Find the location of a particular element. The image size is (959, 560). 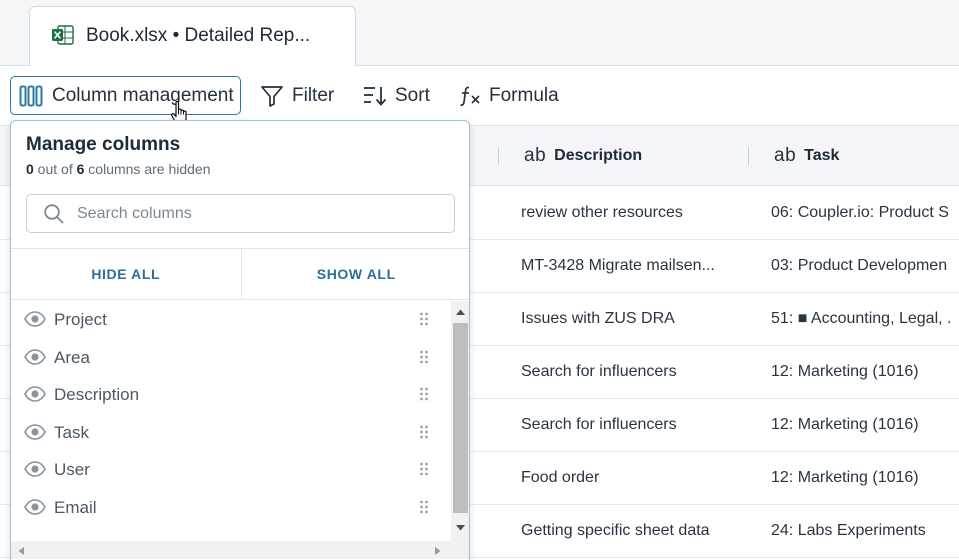

sort-label: Sort is located at coordinates (412, 95).